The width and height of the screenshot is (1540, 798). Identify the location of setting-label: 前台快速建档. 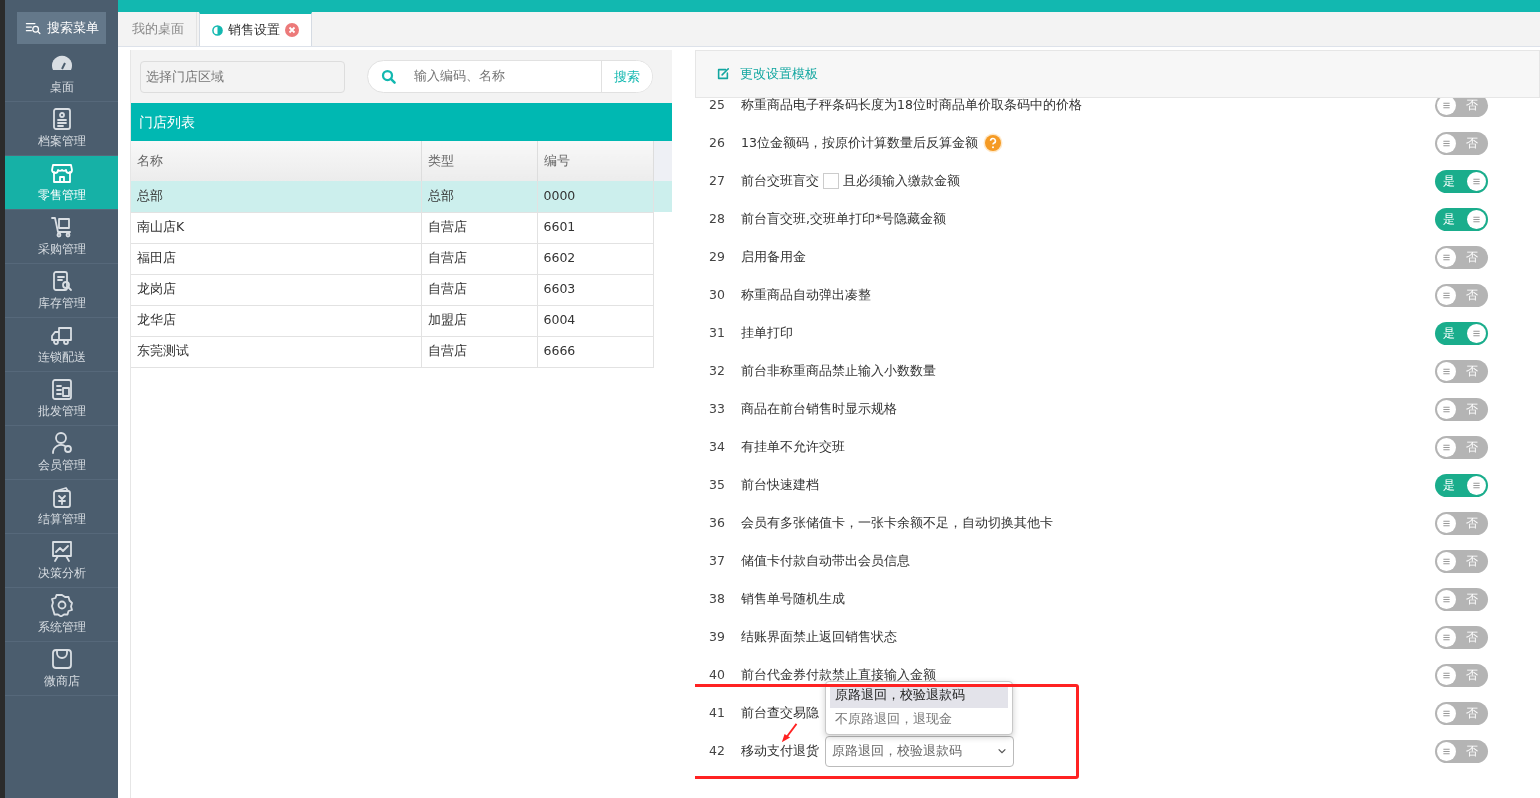
(780, 484).